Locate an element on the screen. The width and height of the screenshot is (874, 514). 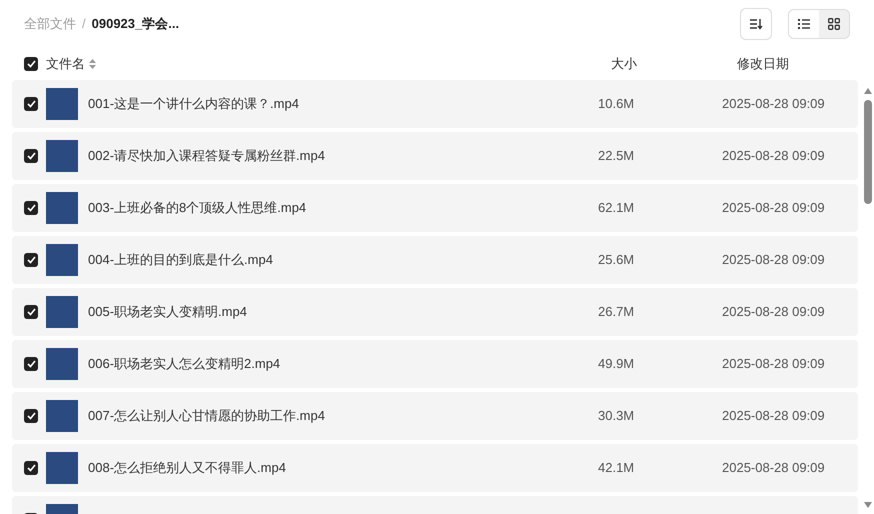
name-column-header: 文件名 is located at coordinates (65, 64).